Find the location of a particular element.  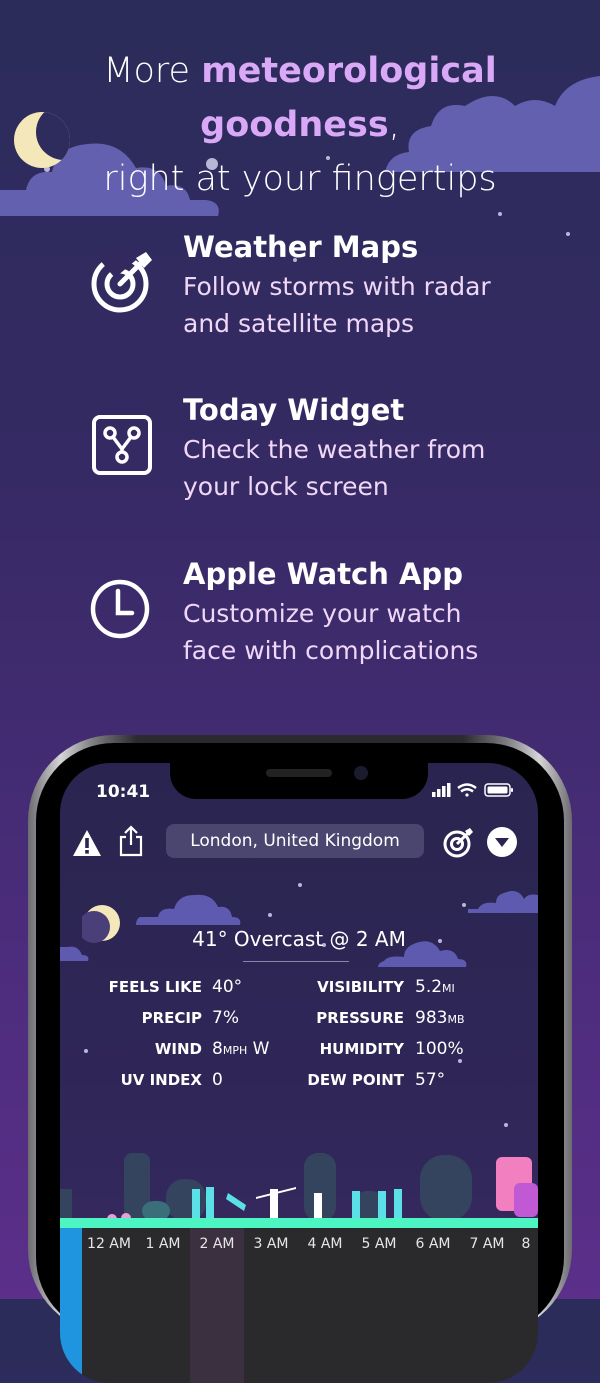

stat-label: FEELS LIKE is located at coordinates (155, 987).